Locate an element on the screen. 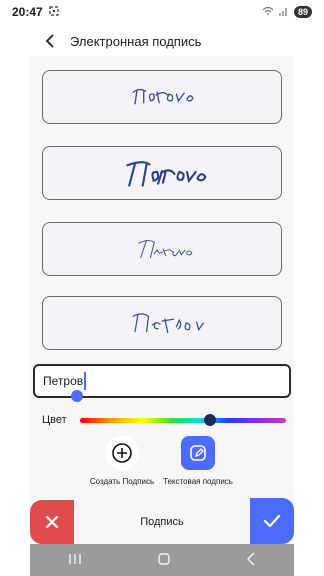  color-picker-row: Цвет is located at coordinates (164, 420).